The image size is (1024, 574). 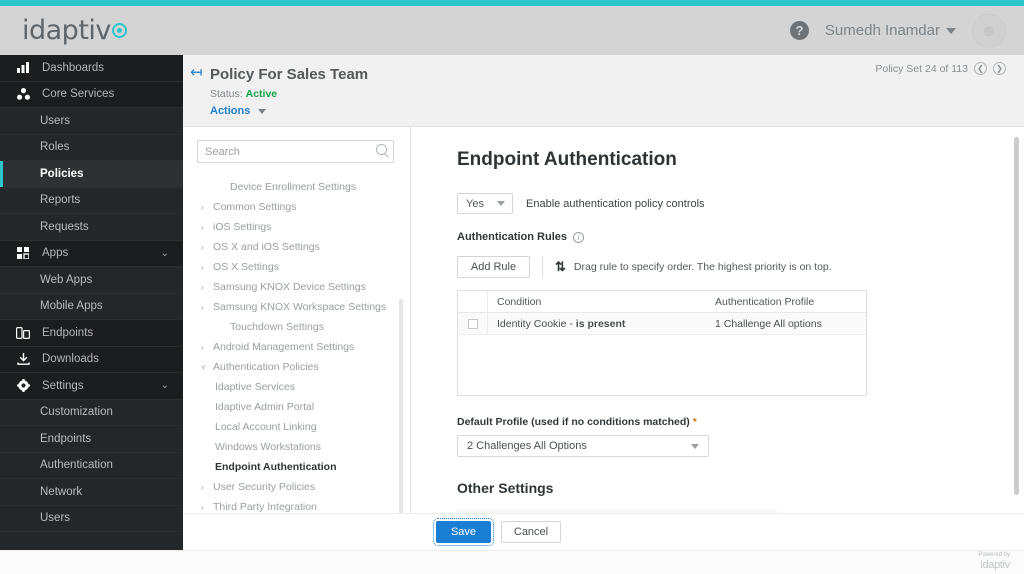 What do you see at coordinates (989, 30) in the screenshot?
I see `avatar: ☻` at bounding box center [989, 30].